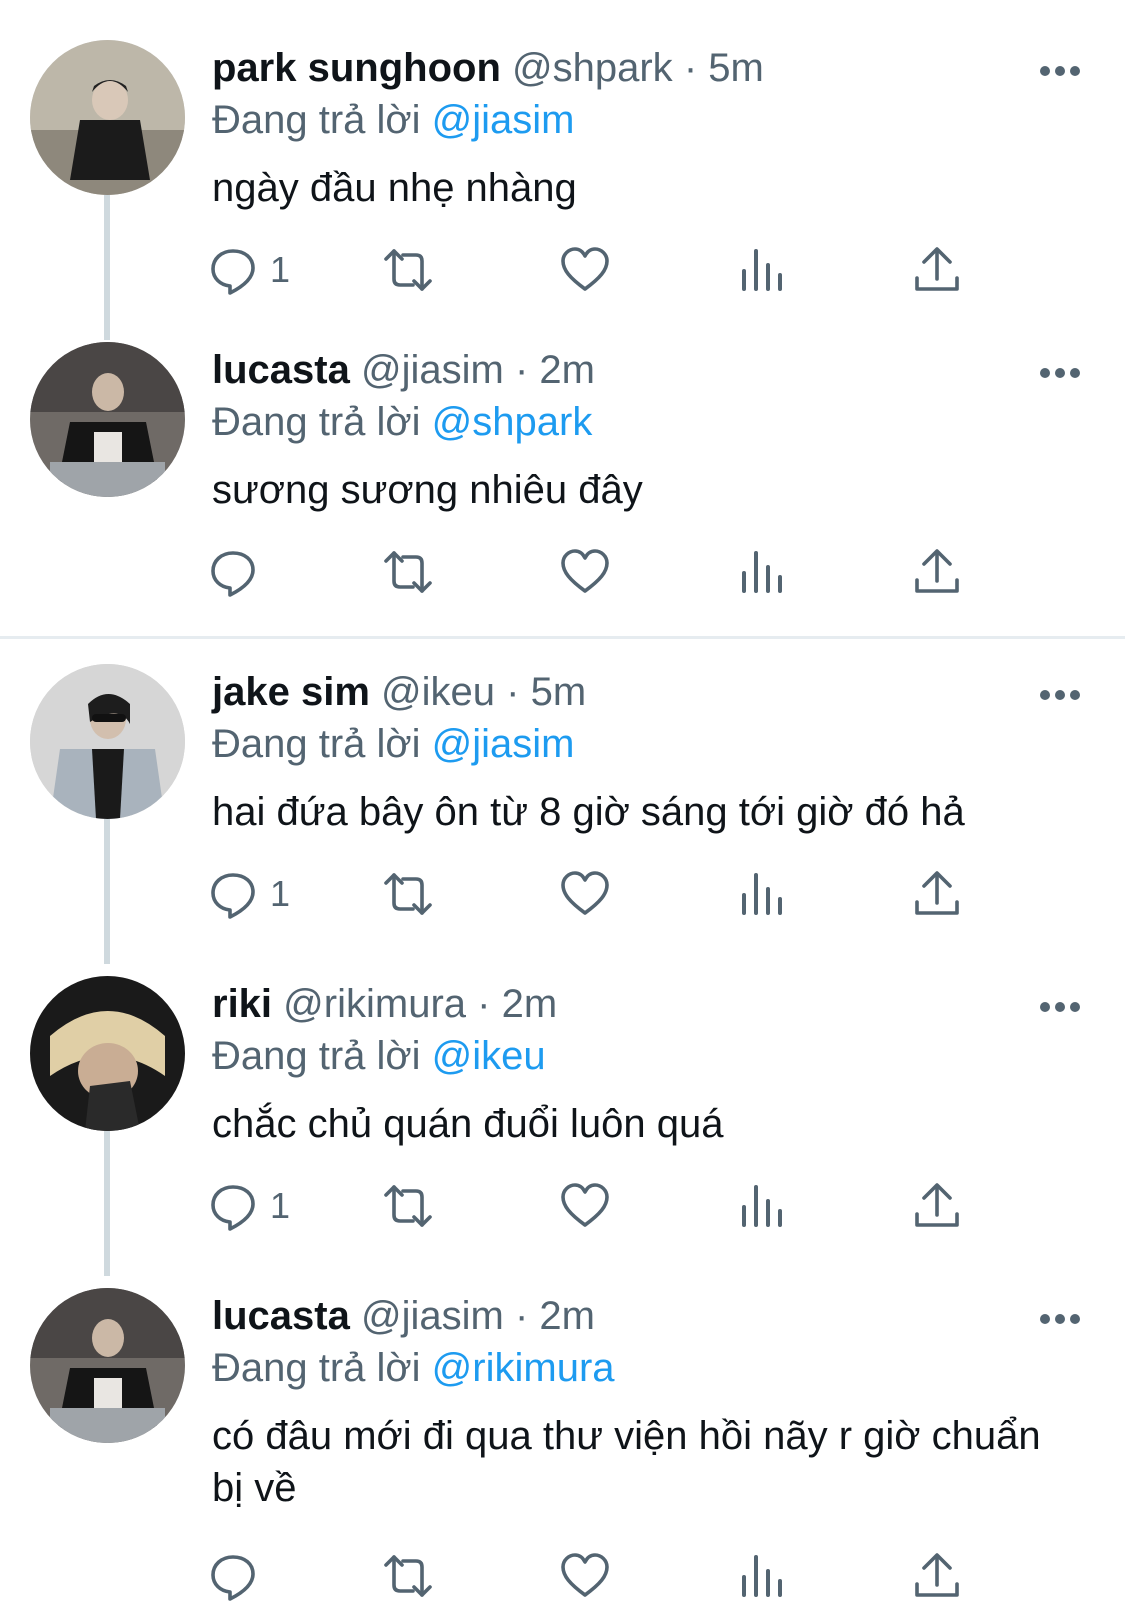 This screenshot has height=1622, width=1125. Describe the element at coordinates (592, 68) in the screenshot. I see `username: @shpark` at that location.